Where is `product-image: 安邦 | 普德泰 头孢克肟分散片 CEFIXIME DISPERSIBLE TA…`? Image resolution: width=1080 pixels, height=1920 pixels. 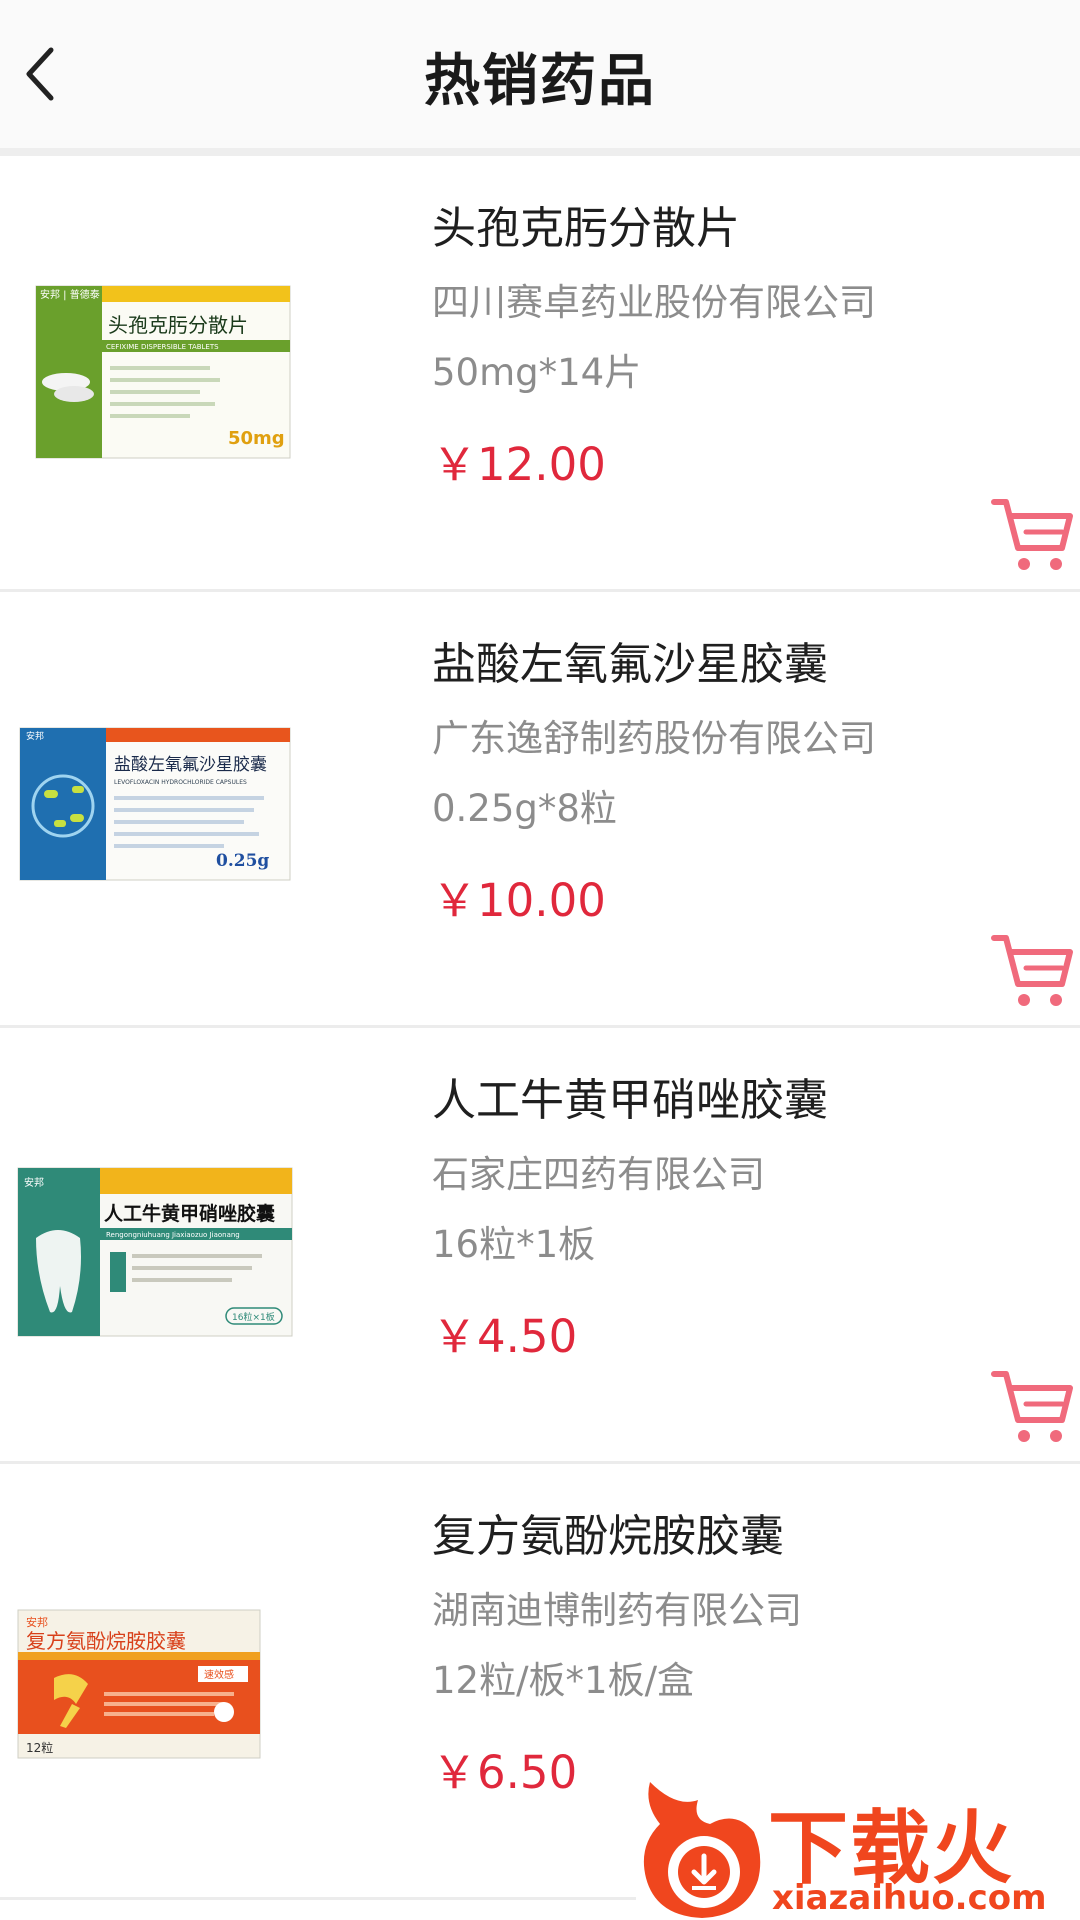
product-image: 安邦 | 普德泰 头孢克肟分散片 CEFIXIME DISPERSIBLE TA… is located at coordinates (155, 372).